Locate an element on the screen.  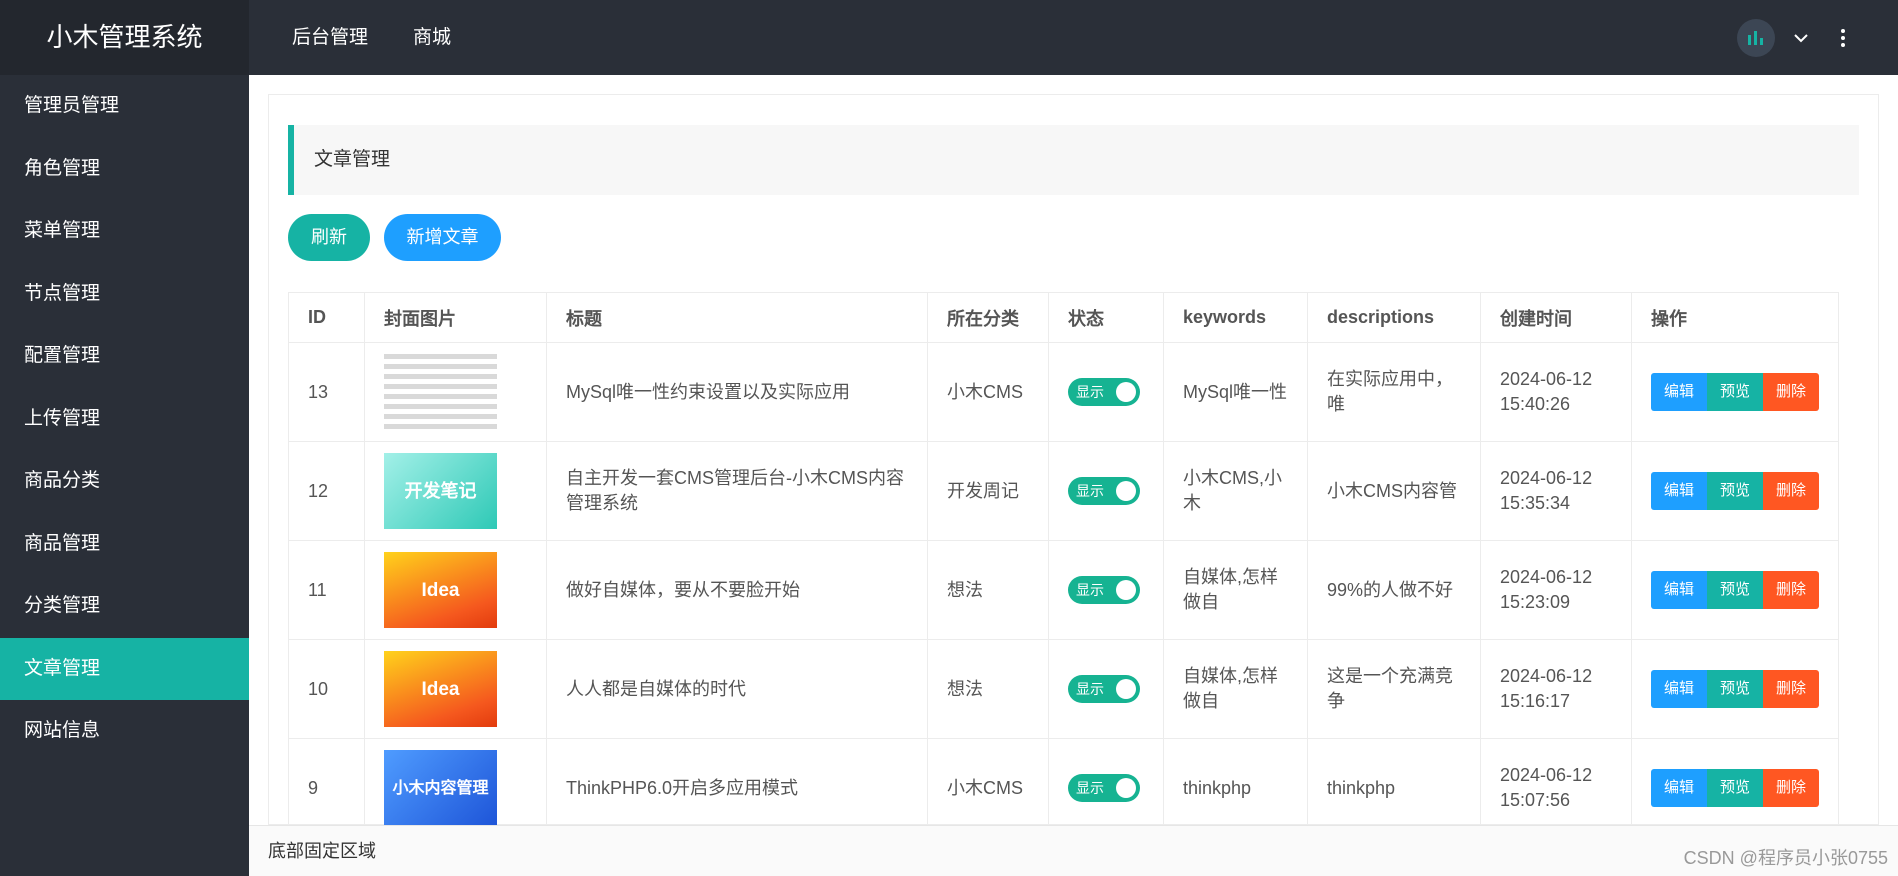
cell-keywords: 自媒体,怎样做自 is located at coordinates (1235, 590).